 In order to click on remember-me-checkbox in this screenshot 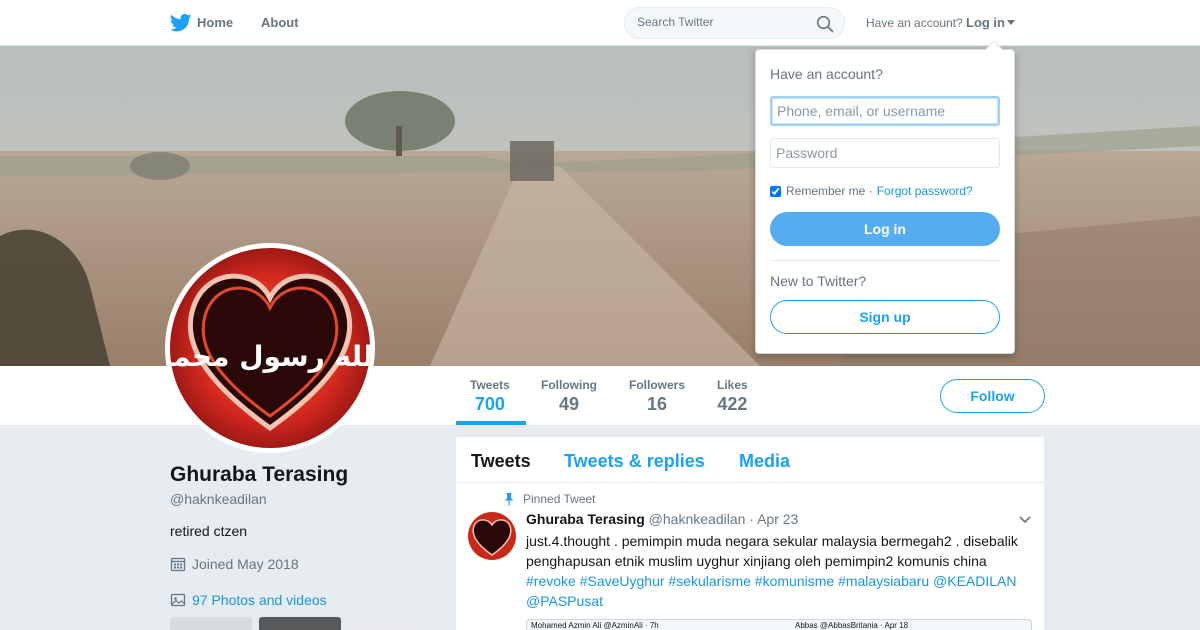, I will do `click(775, 191)`.